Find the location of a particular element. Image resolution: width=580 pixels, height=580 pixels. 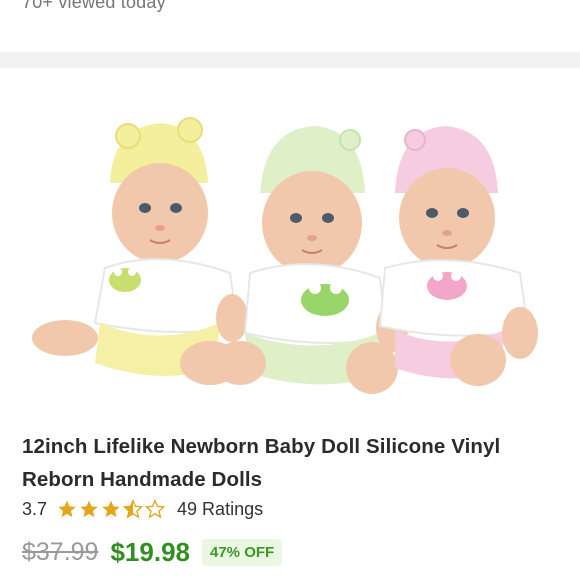

original-price: $37.99 is located at coordinates (60, 551).